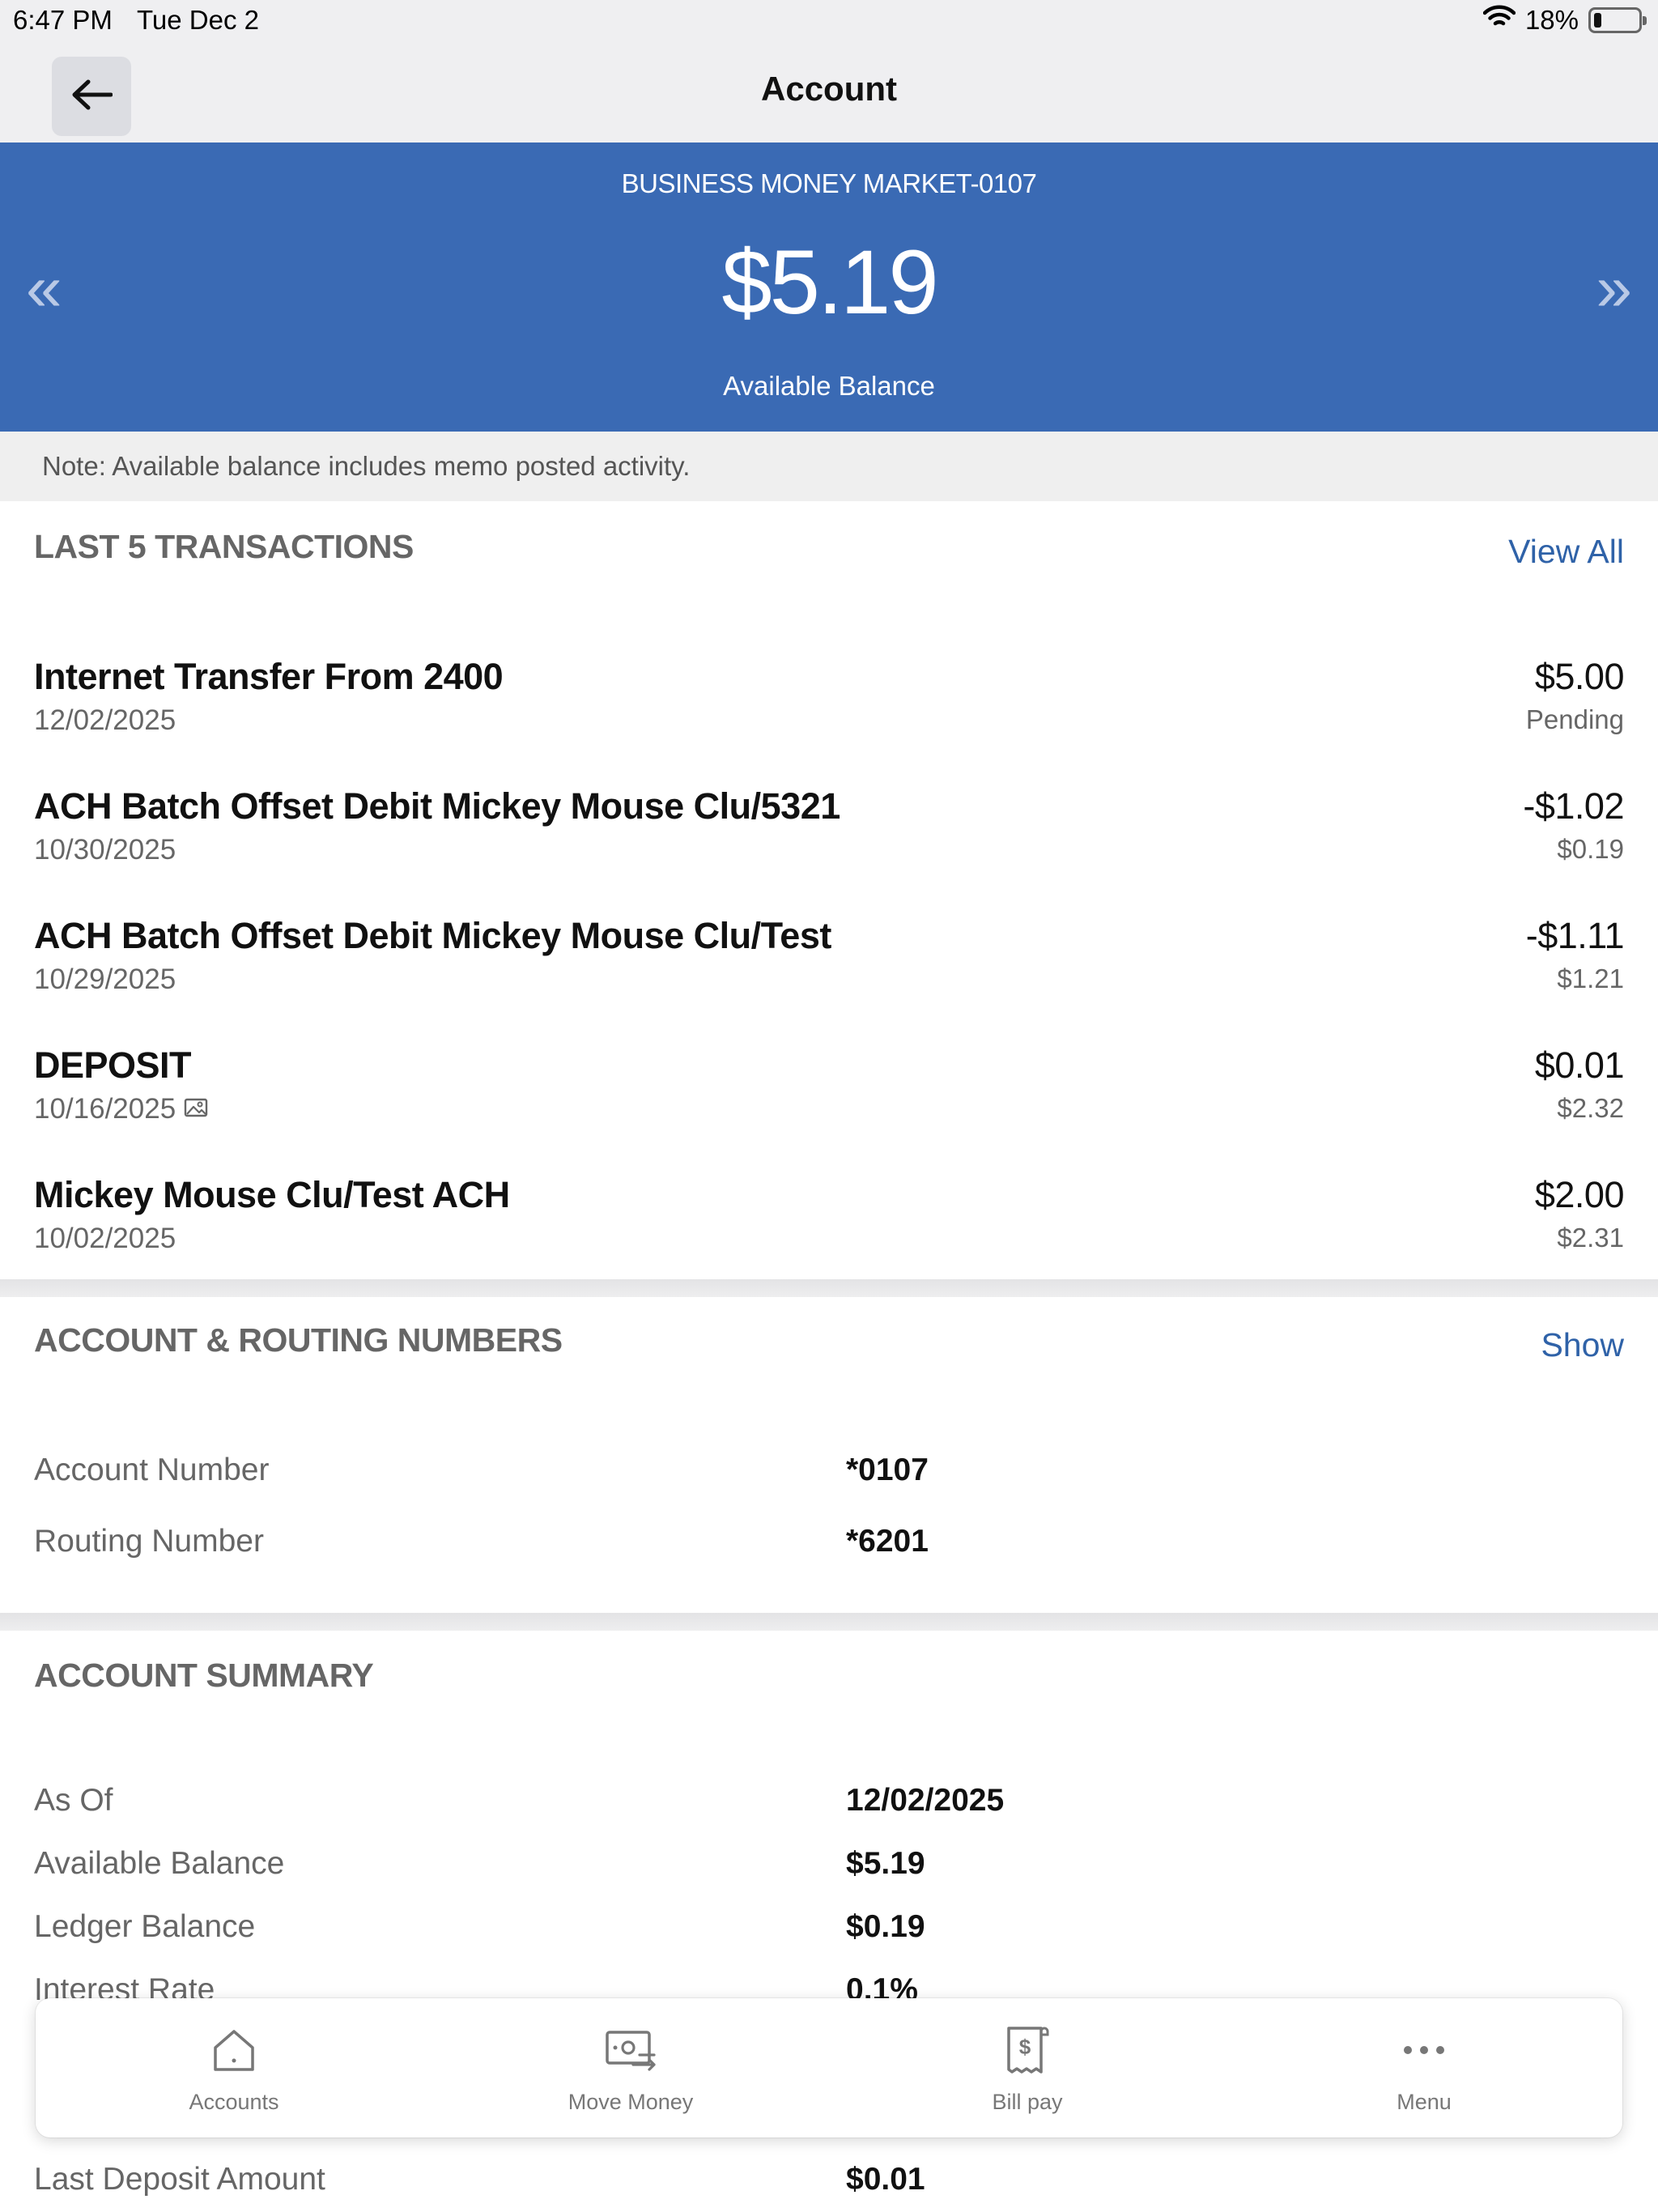 The height and width of the screenshot is (2212, 1658). What do you see at coordinates (73, 1800) in the screenshot?
I see `summary-label: As Of` at bounding box center [73, 1800].